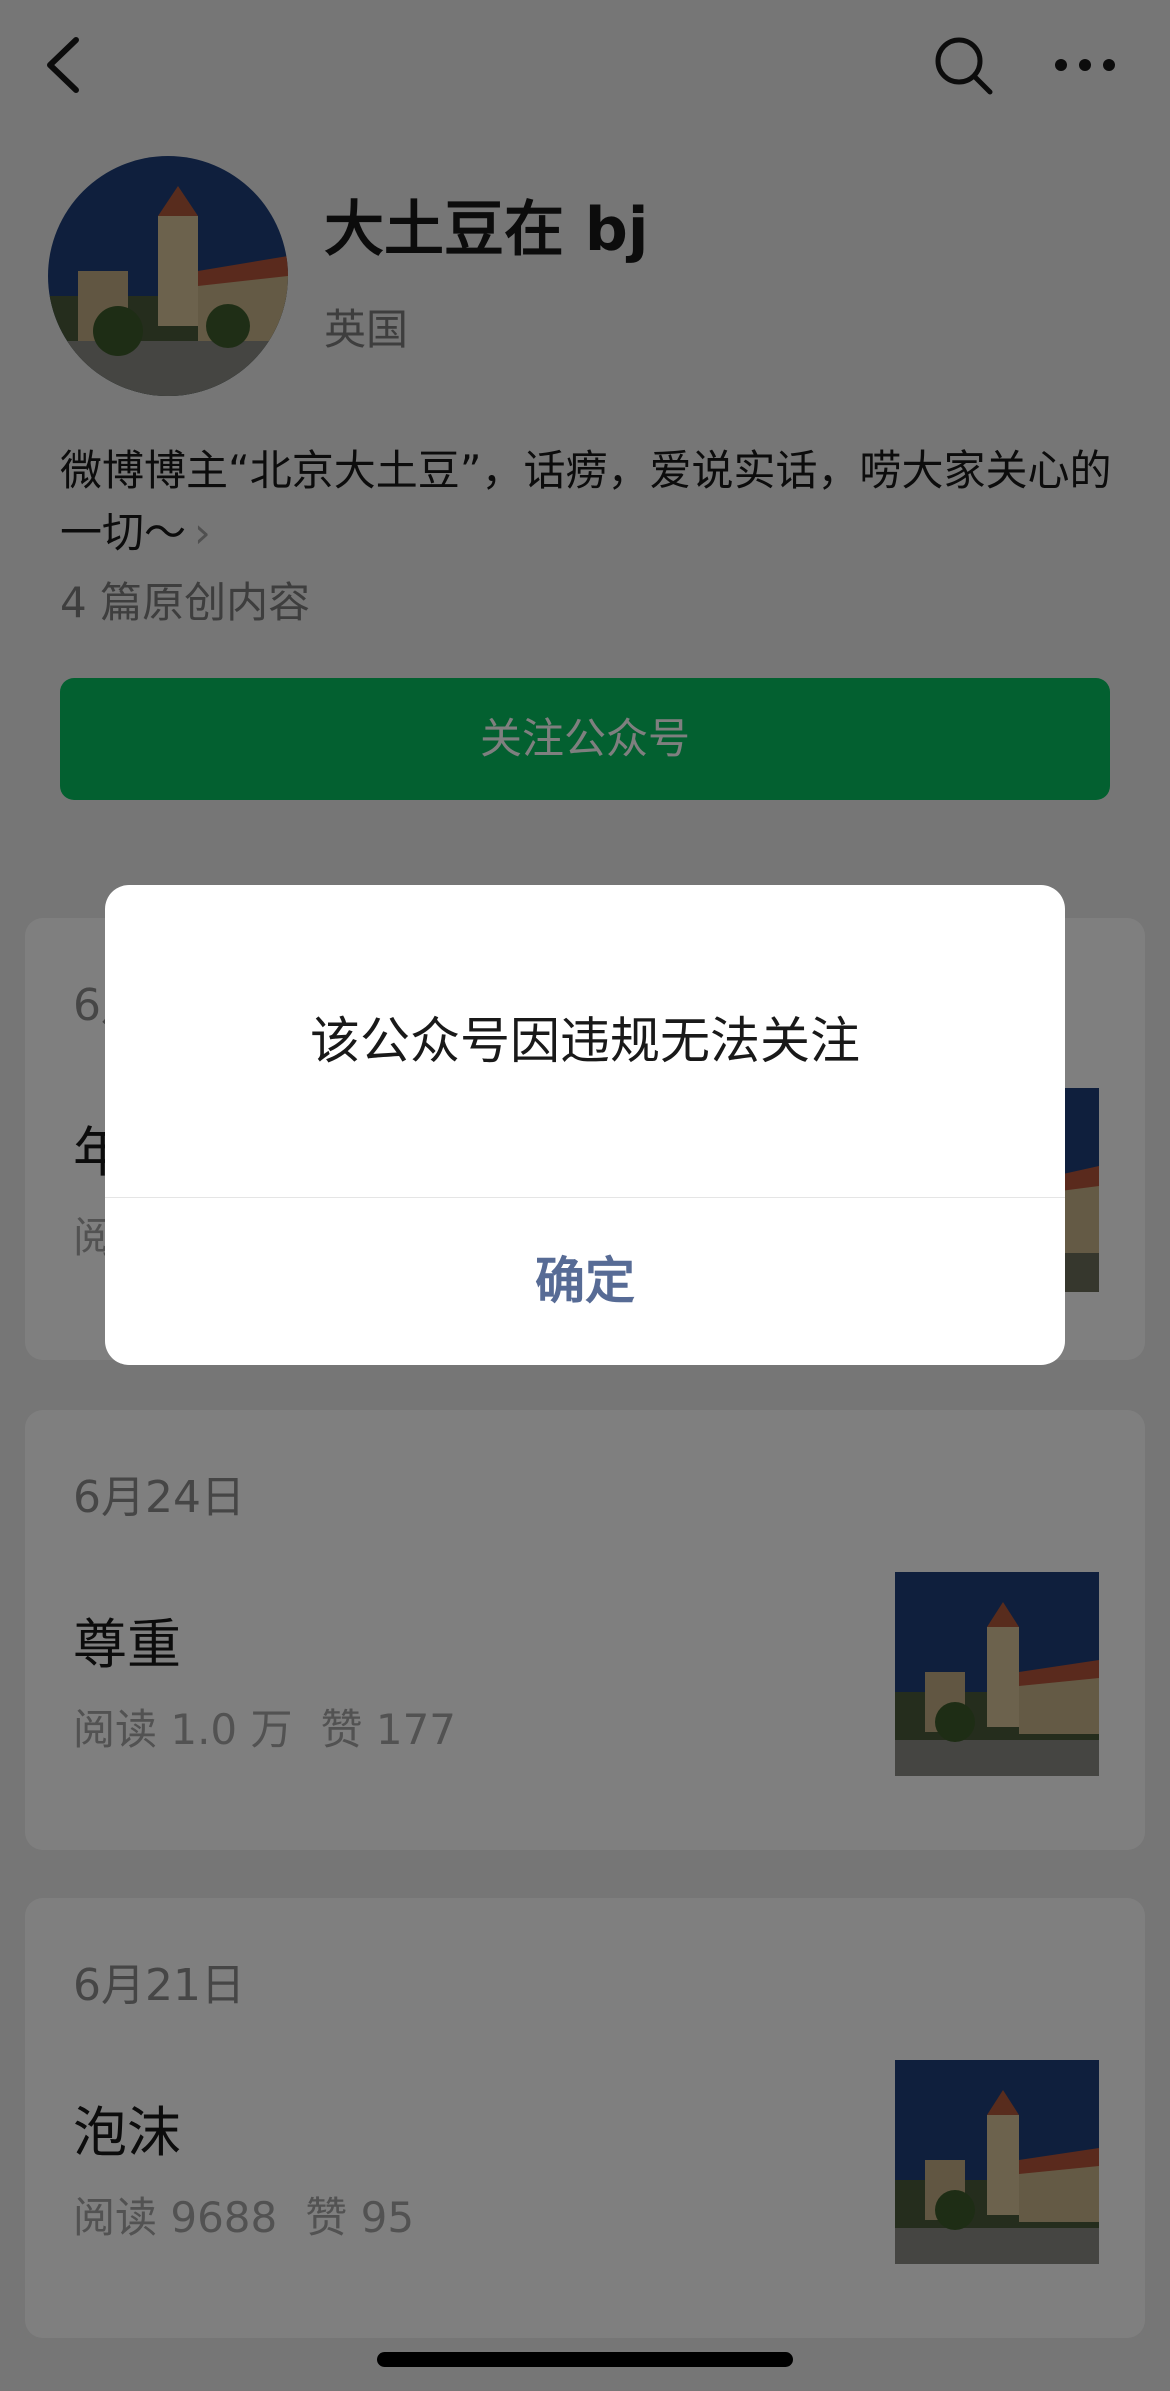  What do you see at coordinates (585, 1281) in the screenshot?
I see `confirm-button: 确定` at bounding box center [585, 1281].